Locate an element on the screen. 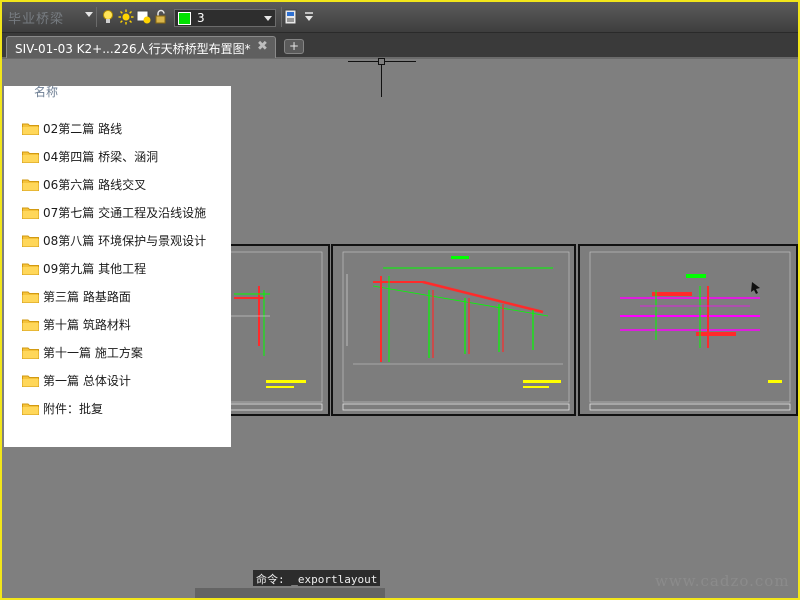 This screenshot has height=600, width=800. crosshair-pickbox is located at coordinates (381, 61).